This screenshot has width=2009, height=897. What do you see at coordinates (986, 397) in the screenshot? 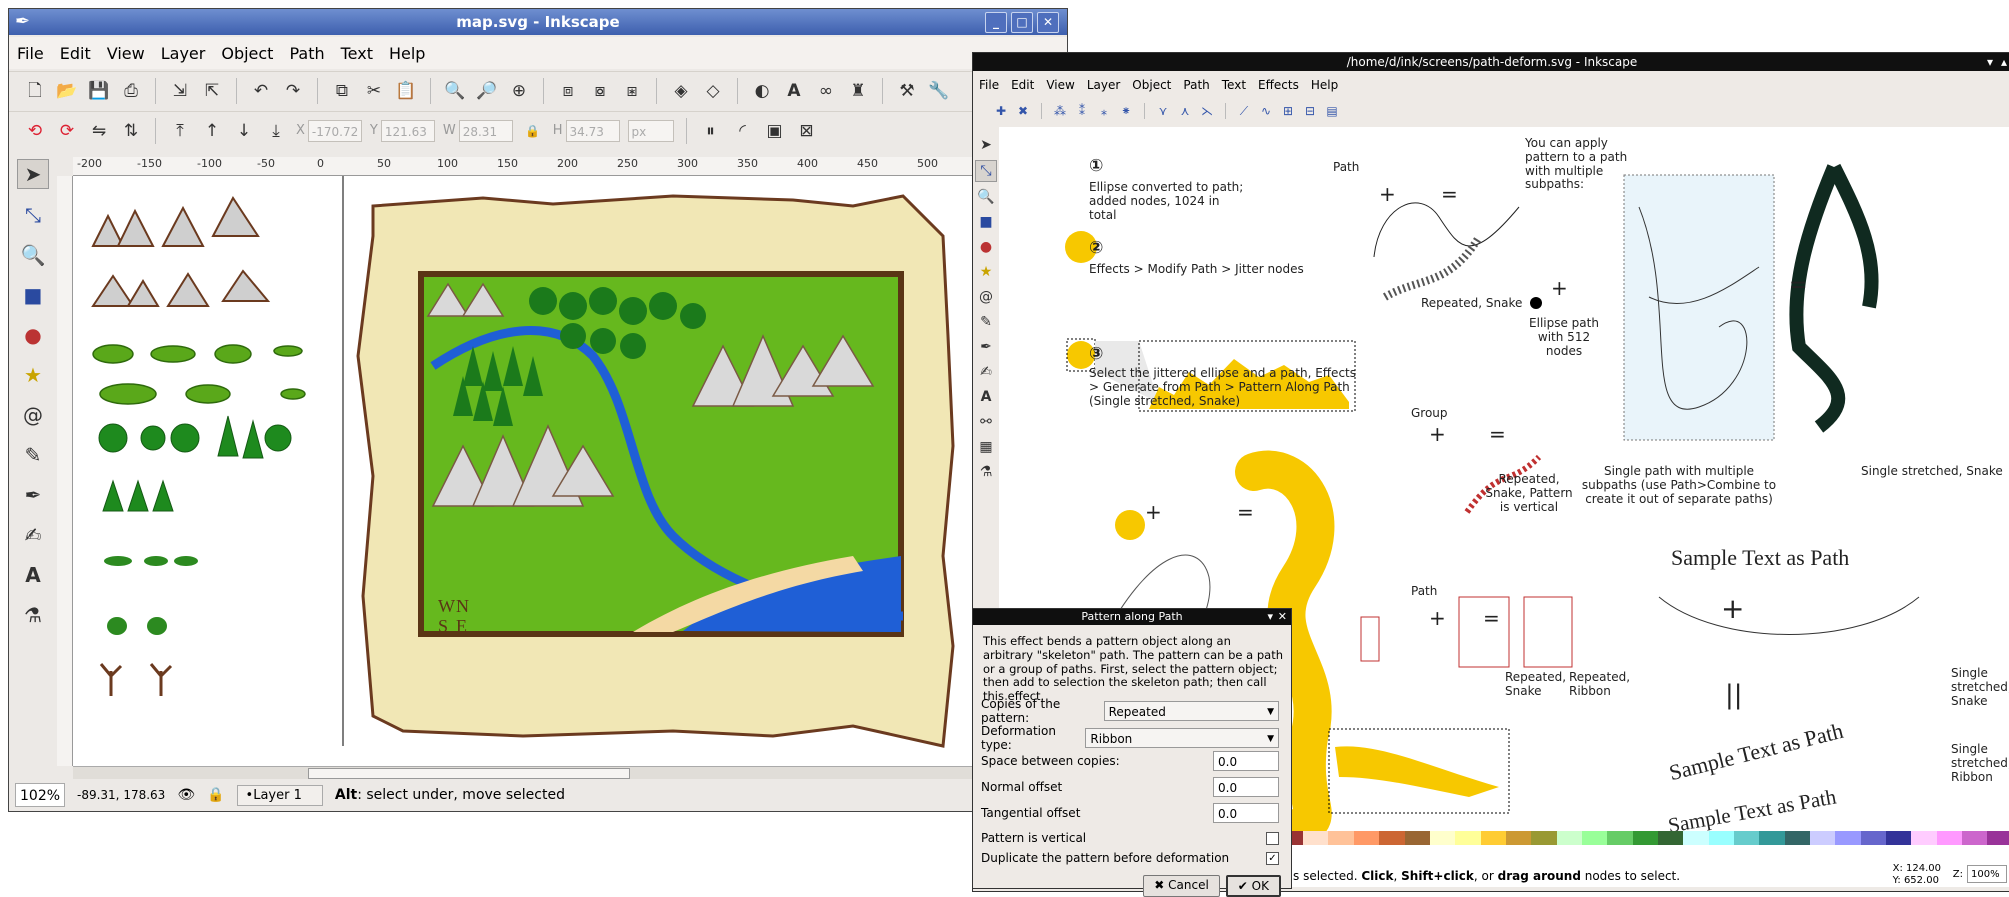
I see `text-tool-2-icon: A` at bounding box center [986, 397].